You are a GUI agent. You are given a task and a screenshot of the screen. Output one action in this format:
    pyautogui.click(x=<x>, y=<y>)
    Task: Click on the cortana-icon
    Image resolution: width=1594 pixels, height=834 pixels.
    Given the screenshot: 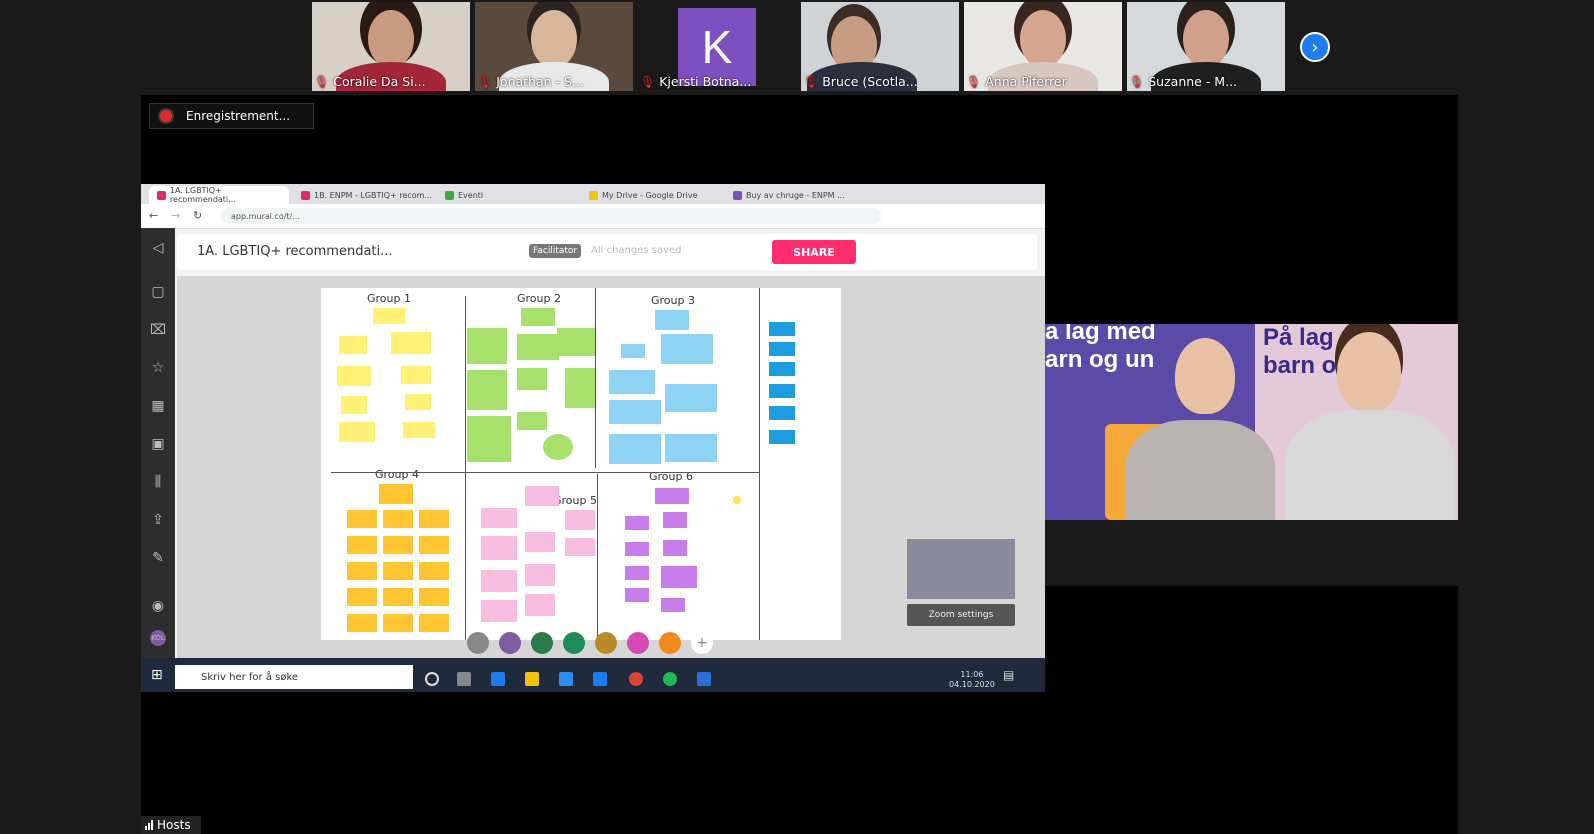 What is the action you would take?
    pyautogui.click(x=432, y=679)
    